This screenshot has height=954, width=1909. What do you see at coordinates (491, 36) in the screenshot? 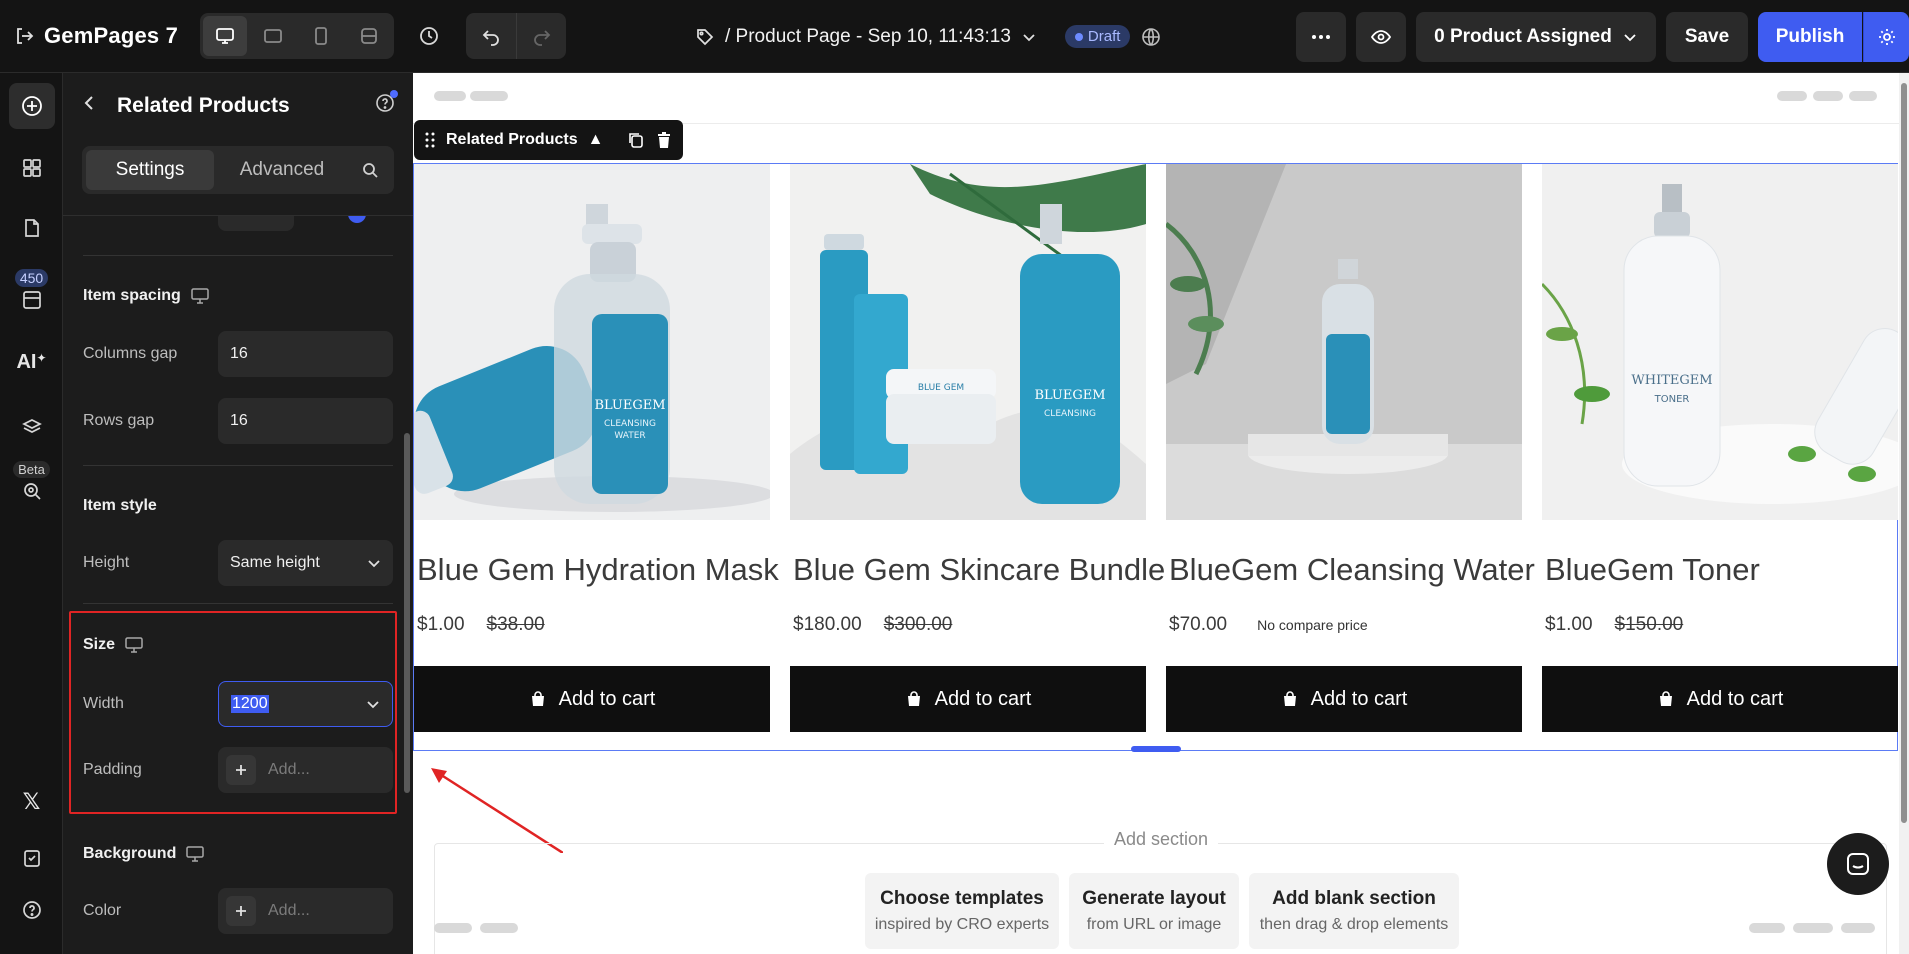
I see `undo-button` at bounding box center [491, 36].